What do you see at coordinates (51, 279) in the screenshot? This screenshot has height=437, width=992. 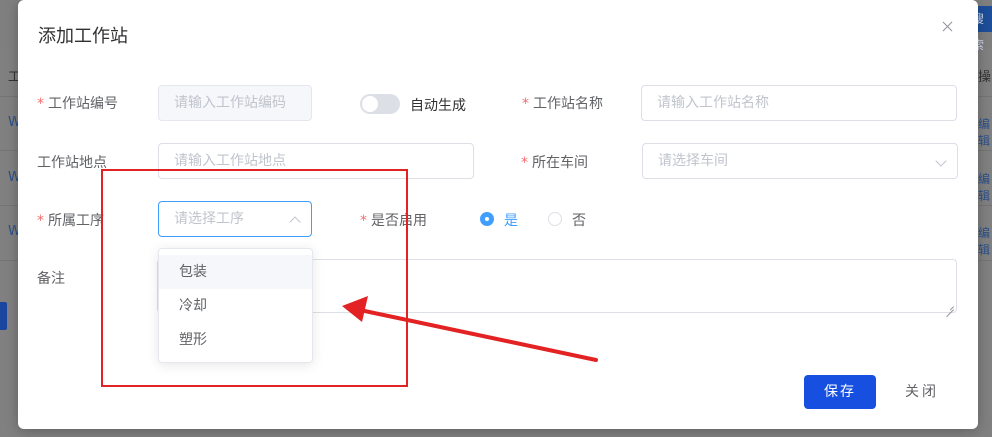 I see `remark-label: 备注` at bounding box center [51, 279].